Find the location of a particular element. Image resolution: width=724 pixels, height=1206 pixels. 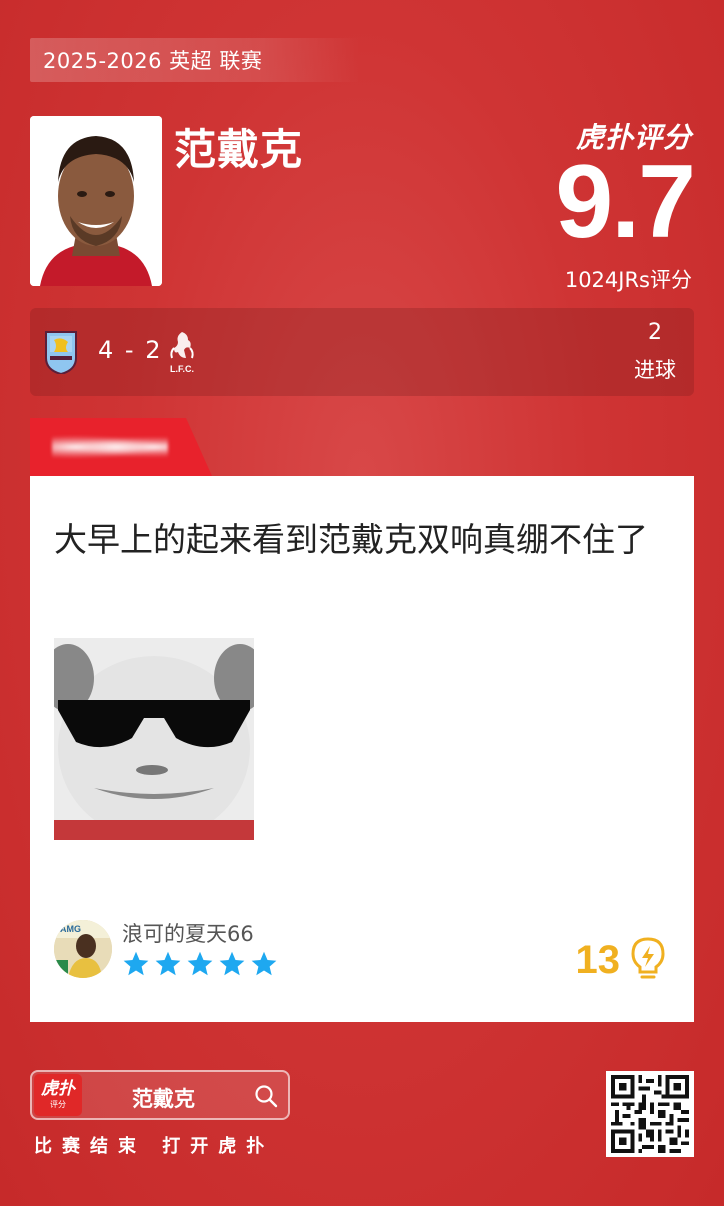

team-crest-icon: L.F.C. is located at coordinates (182, 353).